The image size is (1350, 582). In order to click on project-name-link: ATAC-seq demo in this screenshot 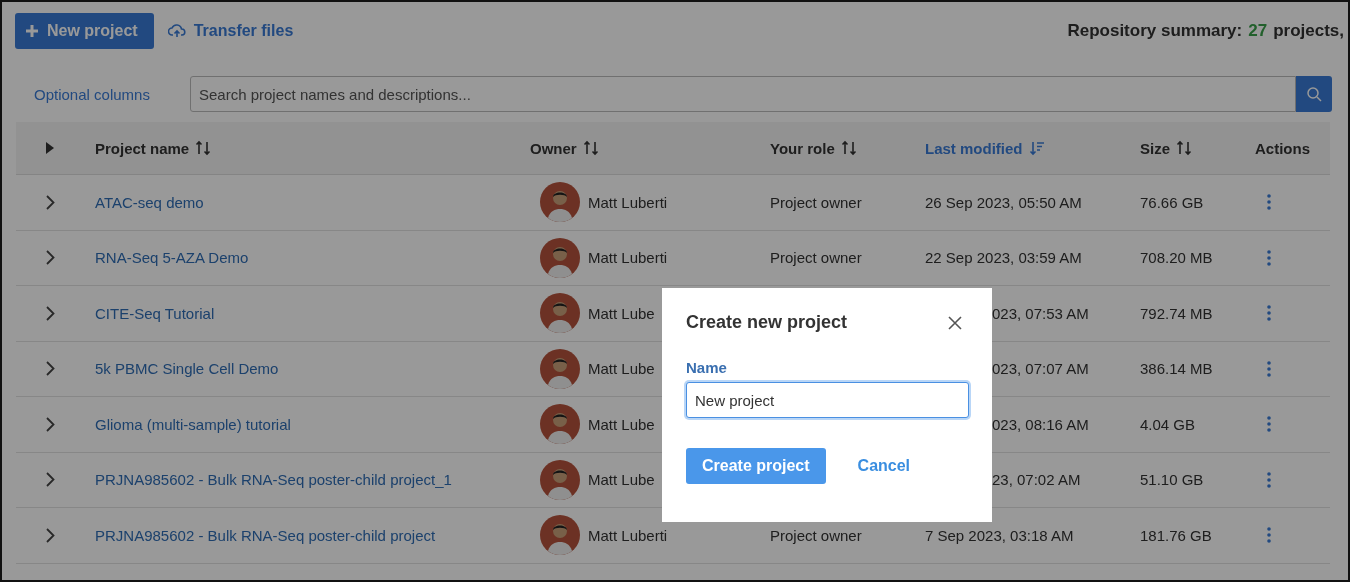, I will do `click(142, 202)`.